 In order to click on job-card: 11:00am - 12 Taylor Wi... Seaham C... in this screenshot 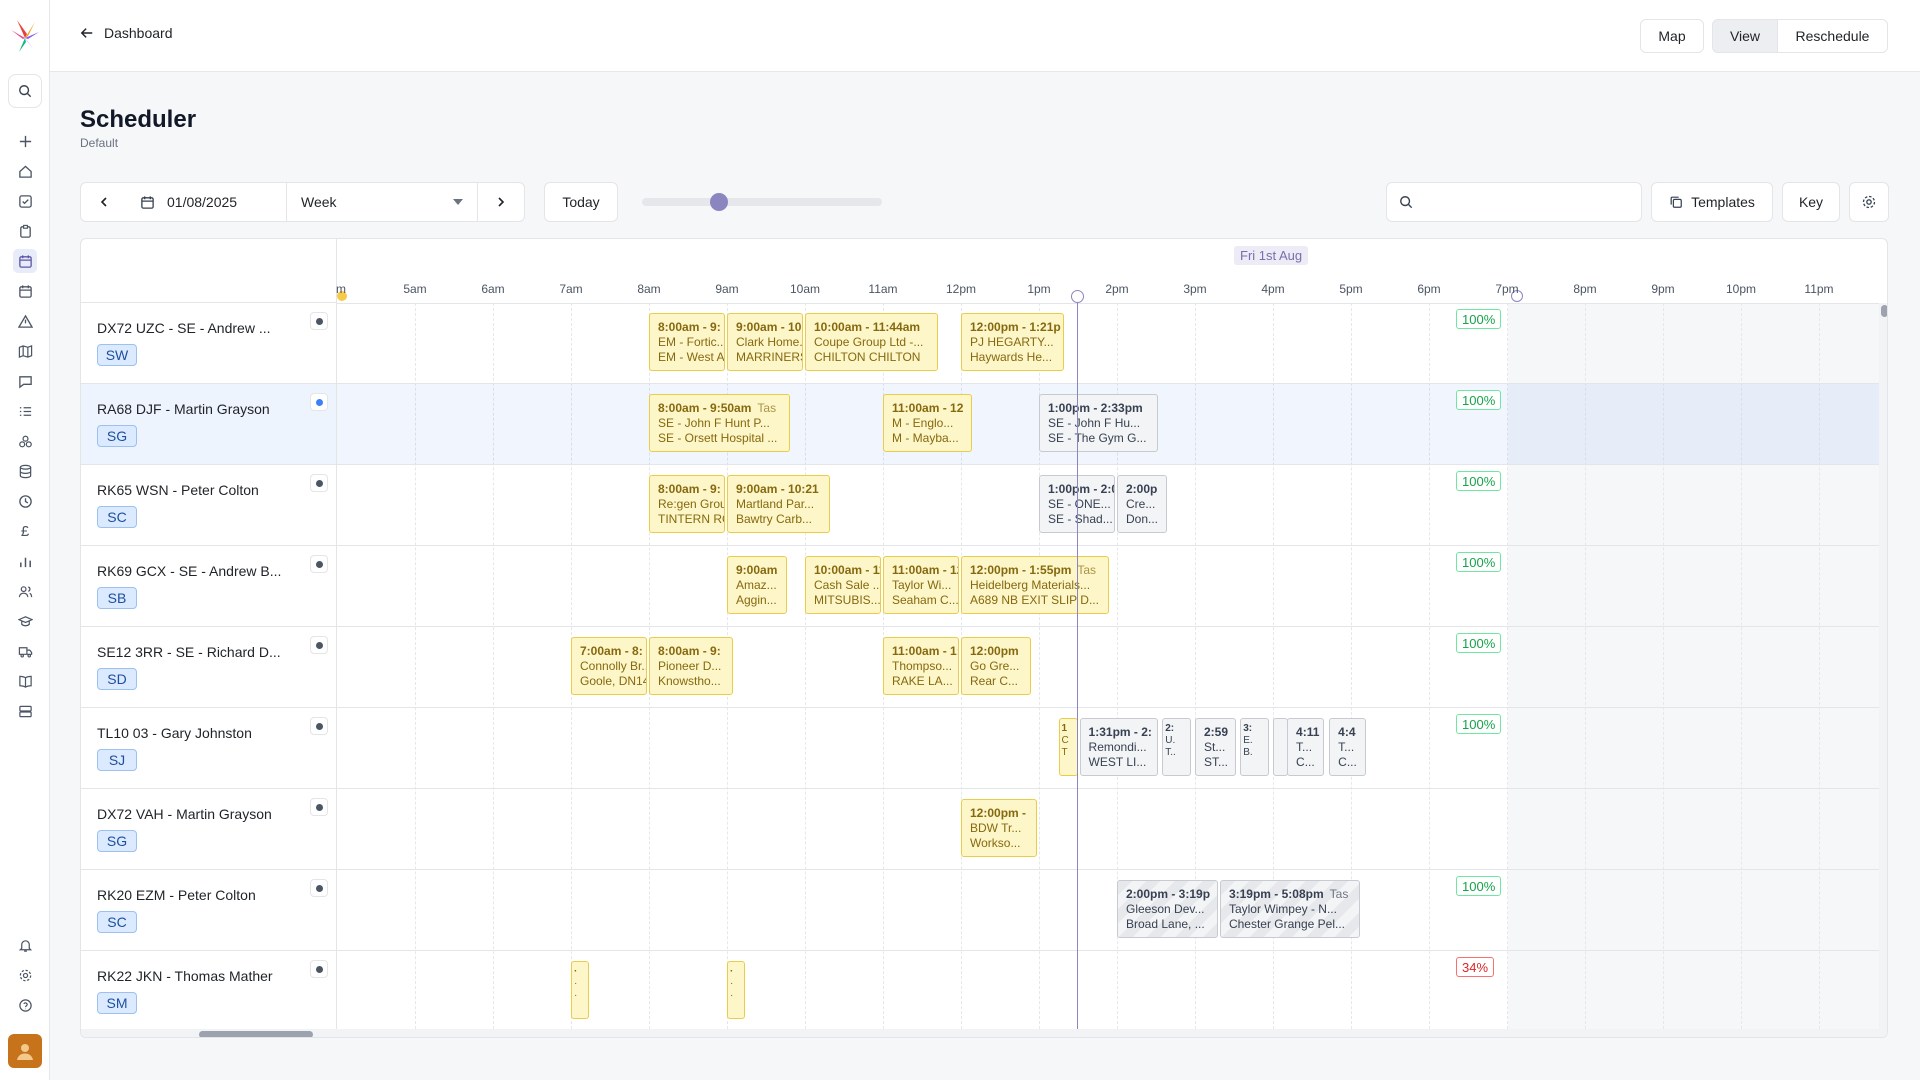, I will do `click(921, 585)`.